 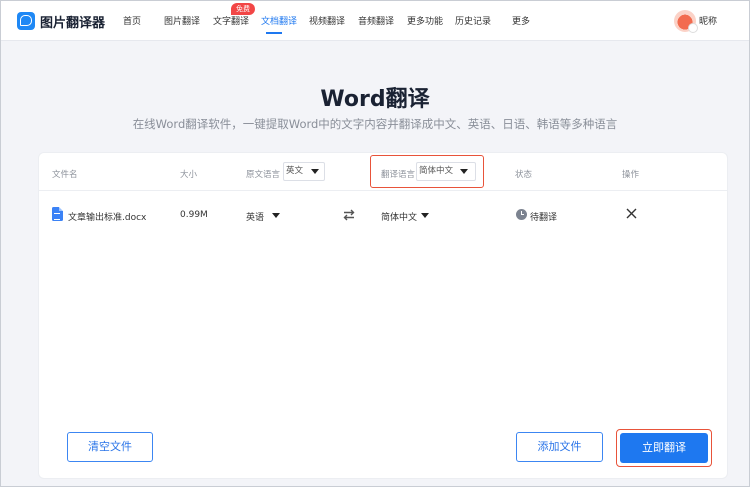 What do you see at coordinates (231, 20) in the screenshot?
I see `nav-text-translate: 文字翻译` at bounding box center [231, 20].